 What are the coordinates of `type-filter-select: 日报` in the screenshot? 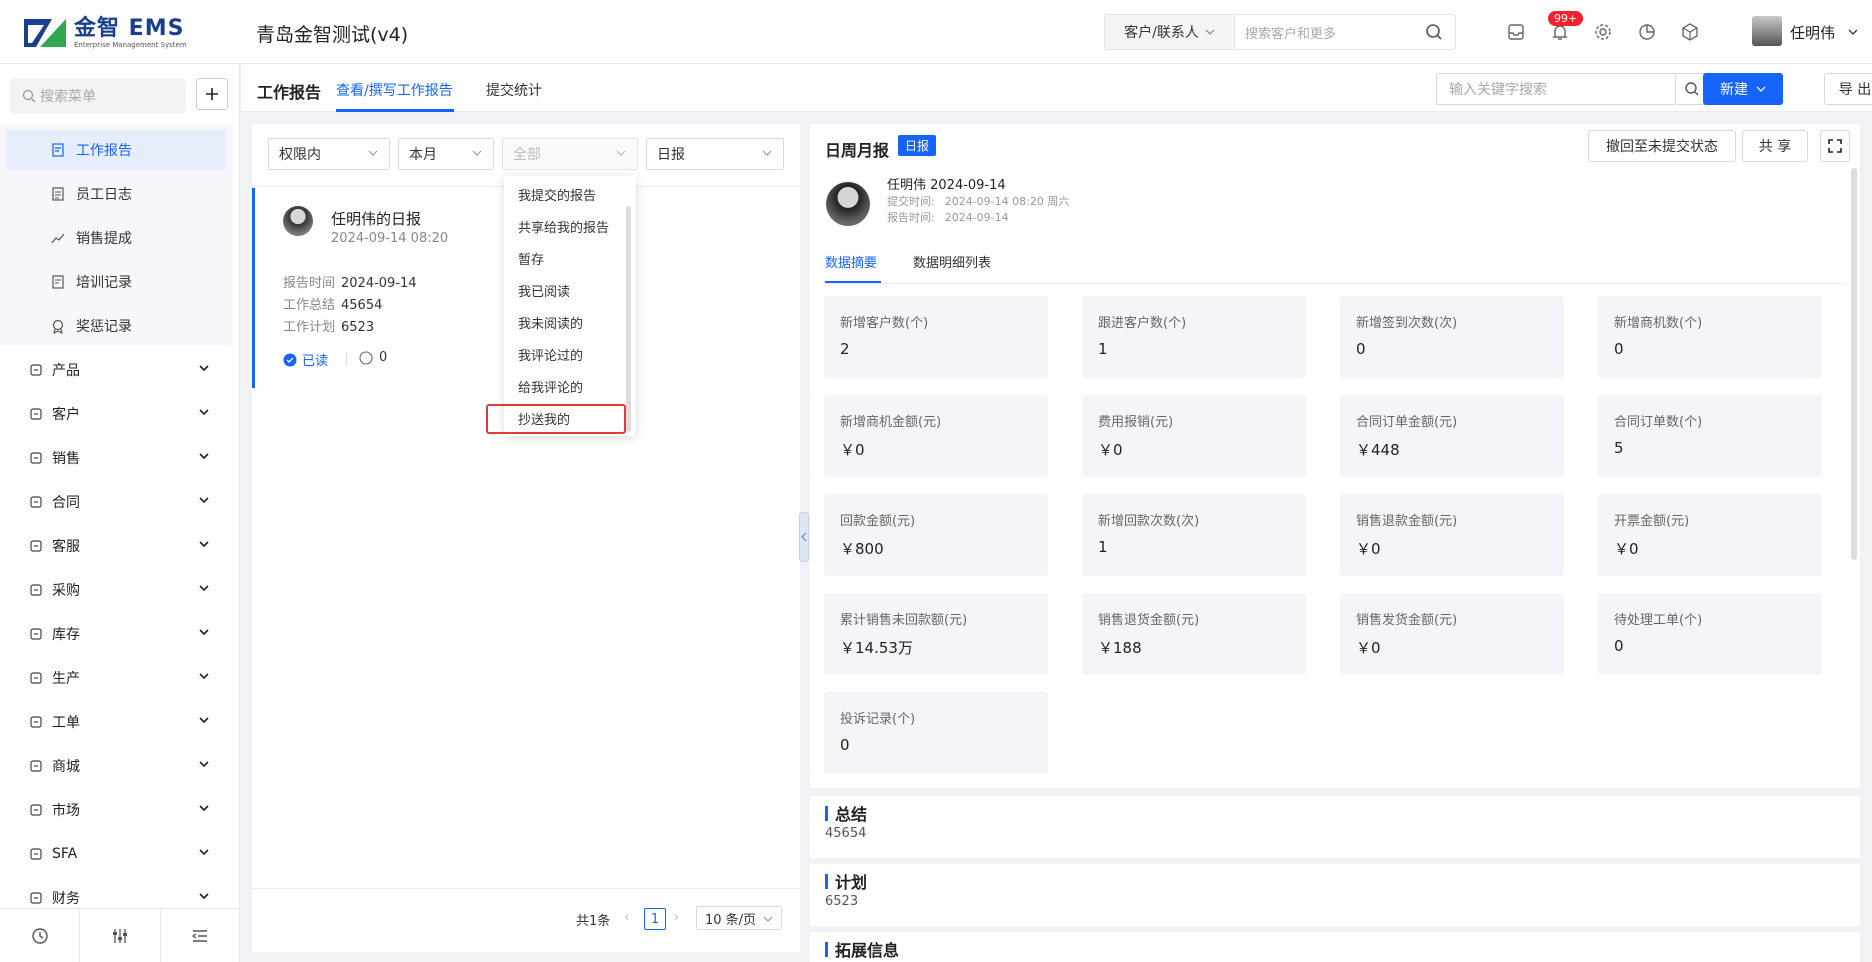 It's located at (715, 154).